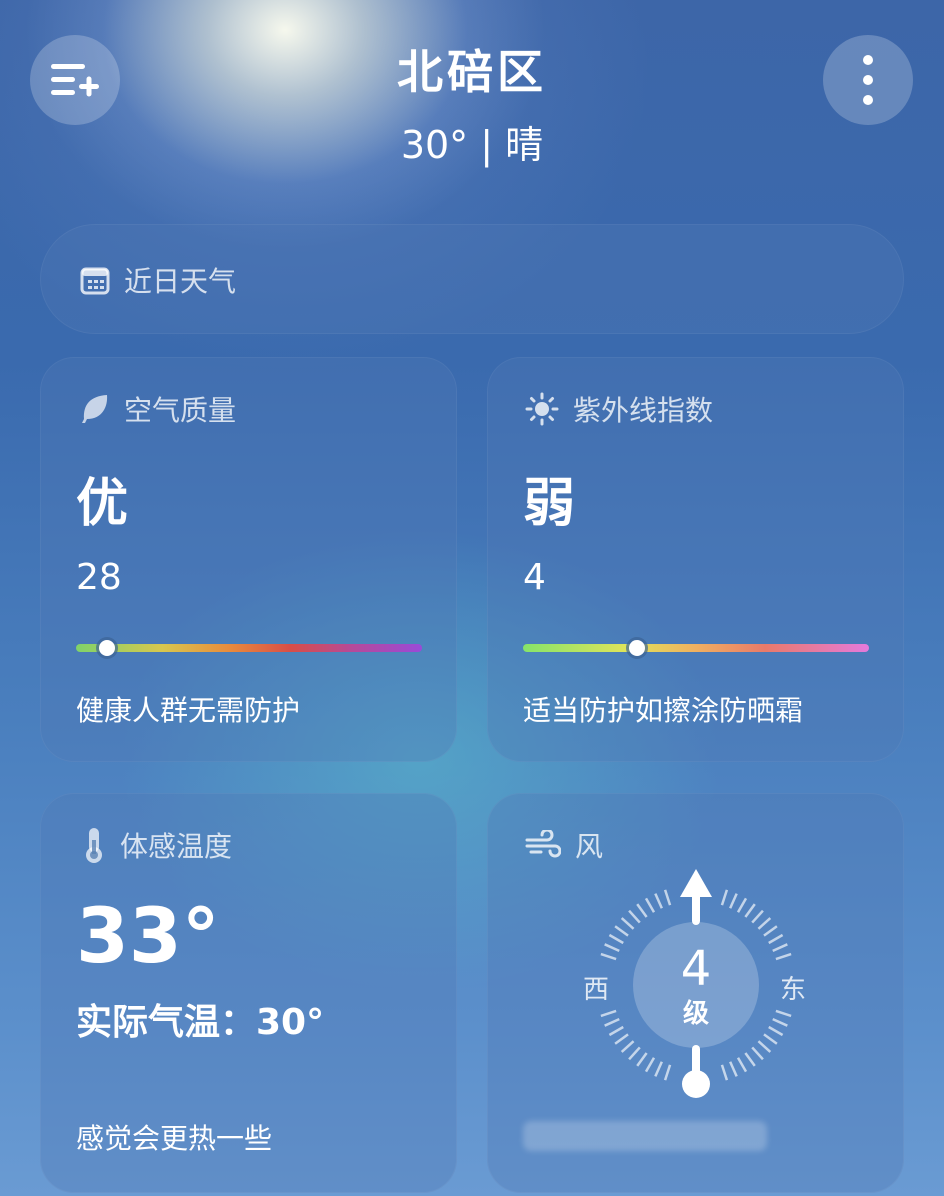 This screenshot has width=944, height=1196. Describe the element at coordinates (249, 648) in the screenshot. I see `air-quality-scale` at that location.